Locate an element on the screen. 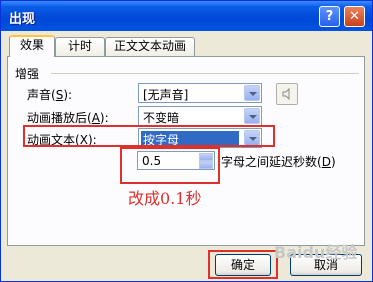 Image resolution: width=373 pixels, height=282 pixels. highlight-animate-text is located at coordinates (149, 136).